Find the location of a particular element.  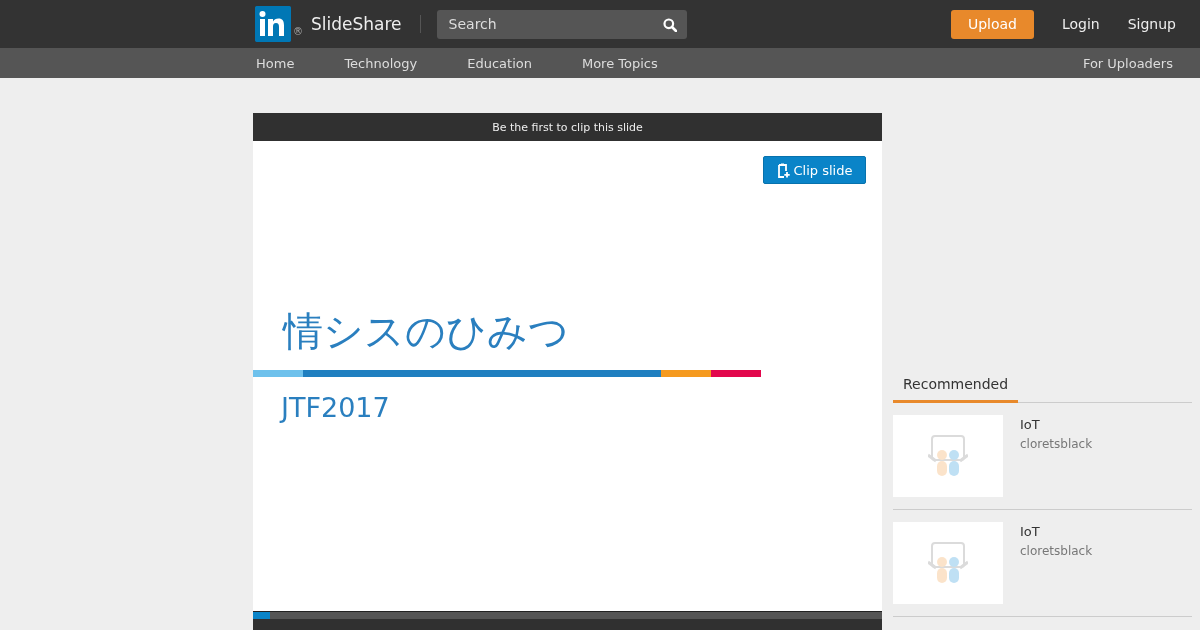

nav-link: Technology is located at coordinates (381, 63).